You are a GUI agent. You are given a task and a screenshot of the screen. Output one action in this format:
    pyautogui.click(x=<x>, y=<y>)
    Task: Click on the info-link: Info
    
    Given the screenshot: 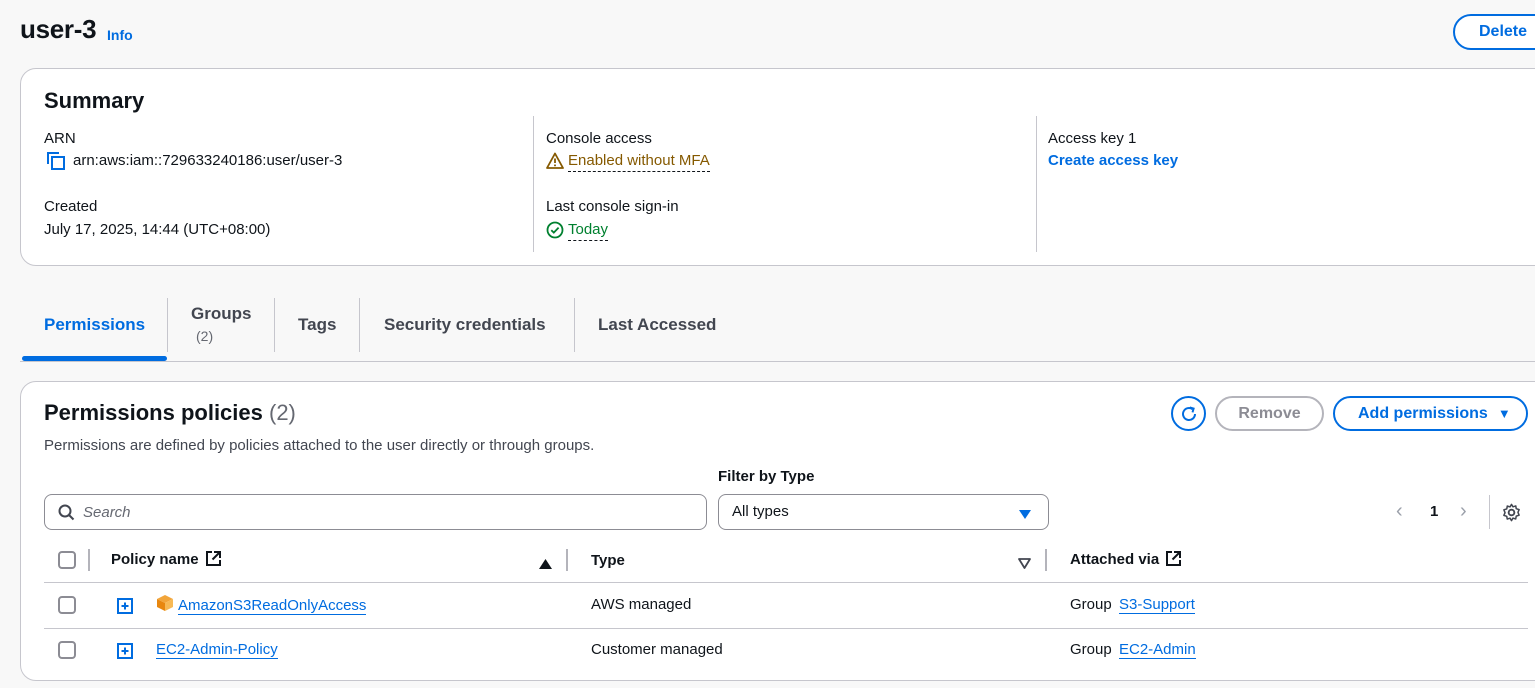 What is the action you would take?
    pyautogui.click(x=120, y=35)
    